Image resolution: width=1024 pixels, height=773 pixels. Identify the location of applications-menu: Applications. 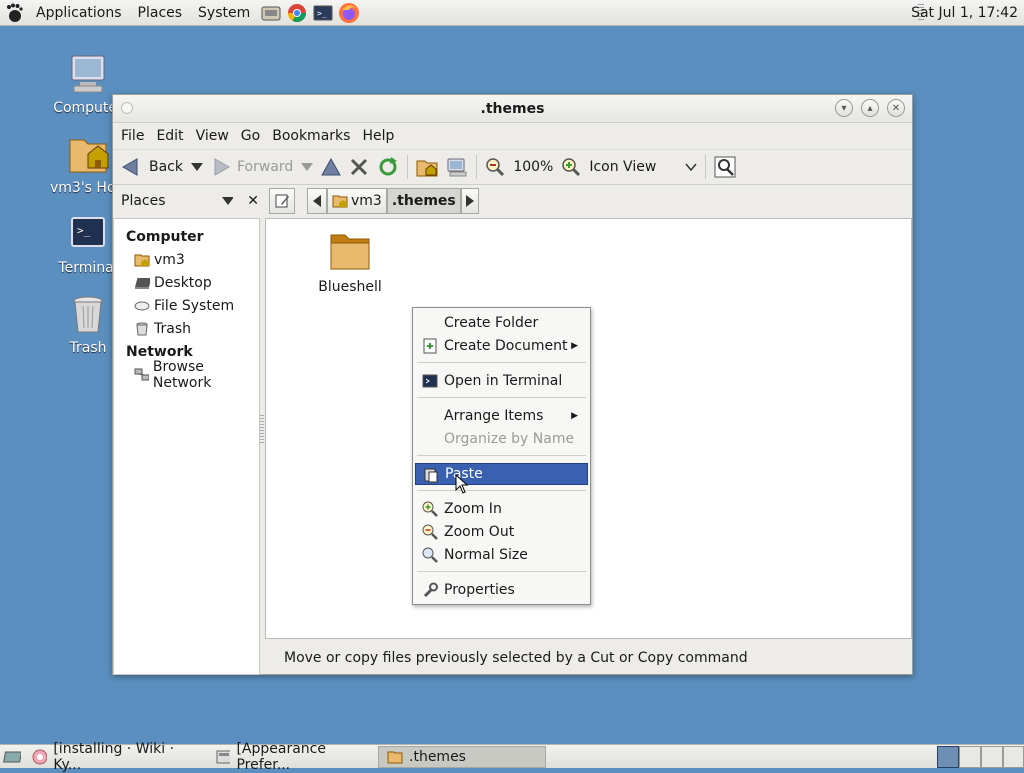
(79, 13).